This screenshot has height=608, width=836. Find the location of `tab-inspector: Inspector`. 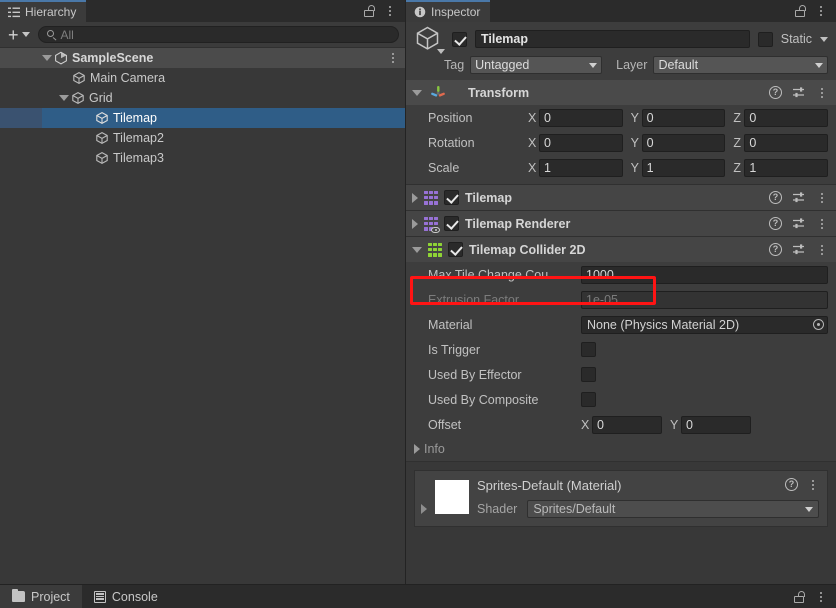

tab-inspector: Inspector is located at coordinates (448, 11).